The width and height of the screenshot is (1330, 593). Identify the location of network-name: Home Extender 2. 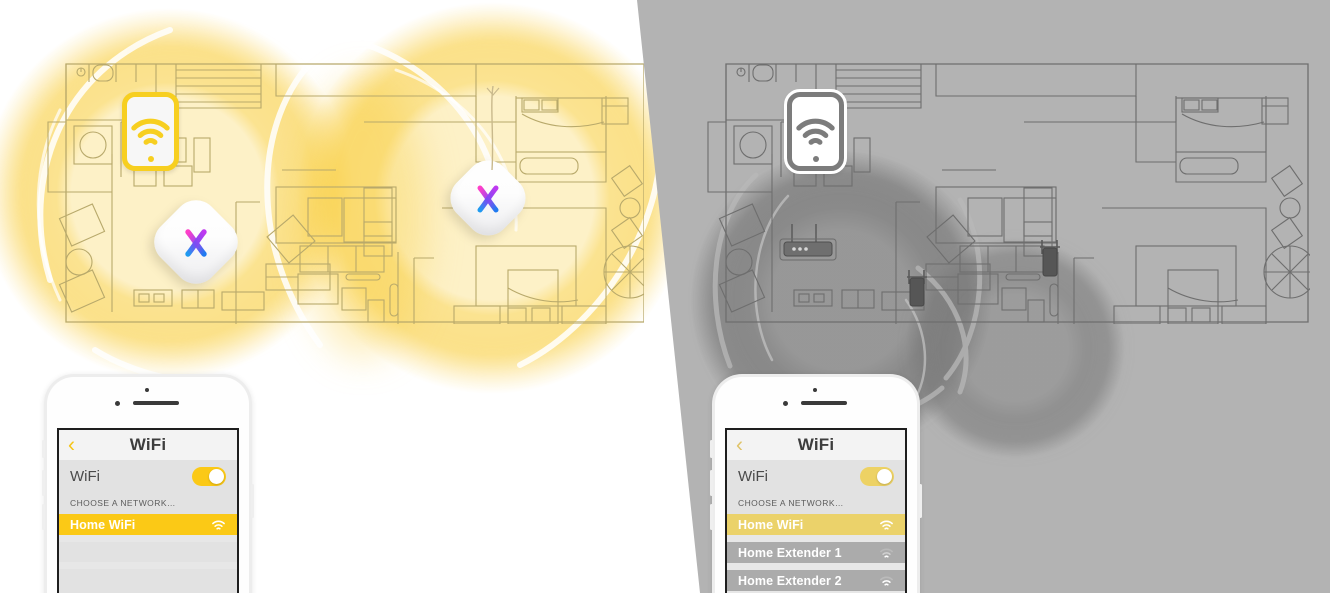
(790, 580).